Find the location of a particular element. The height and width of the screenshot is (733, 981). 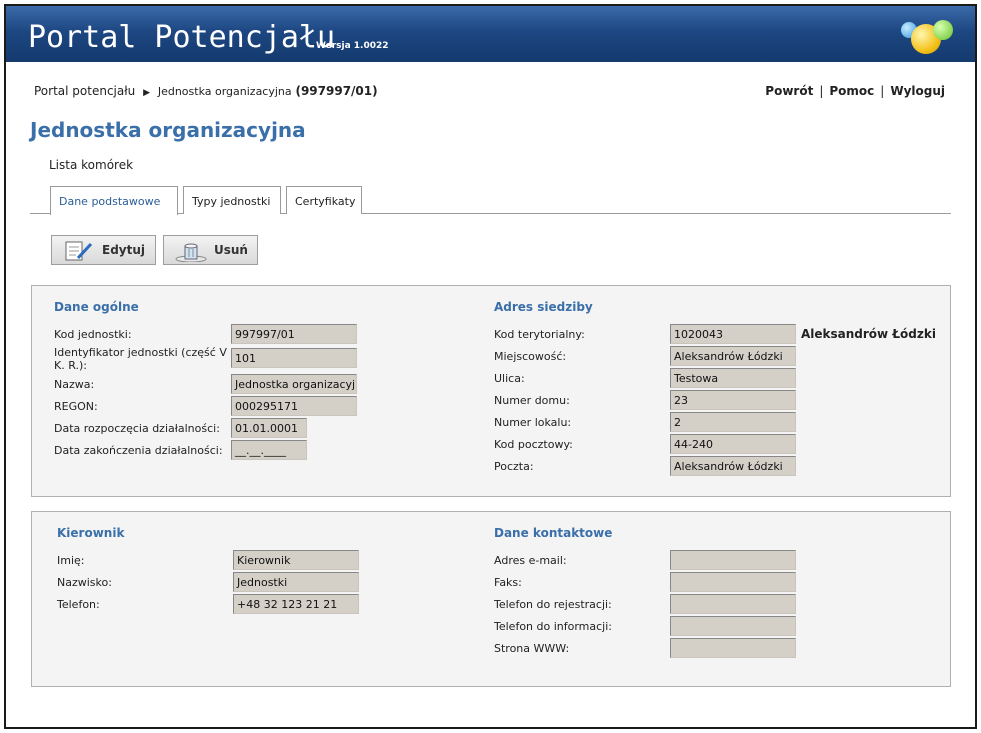

post-office-label: Poczta: is located at coordinates (514, 466).